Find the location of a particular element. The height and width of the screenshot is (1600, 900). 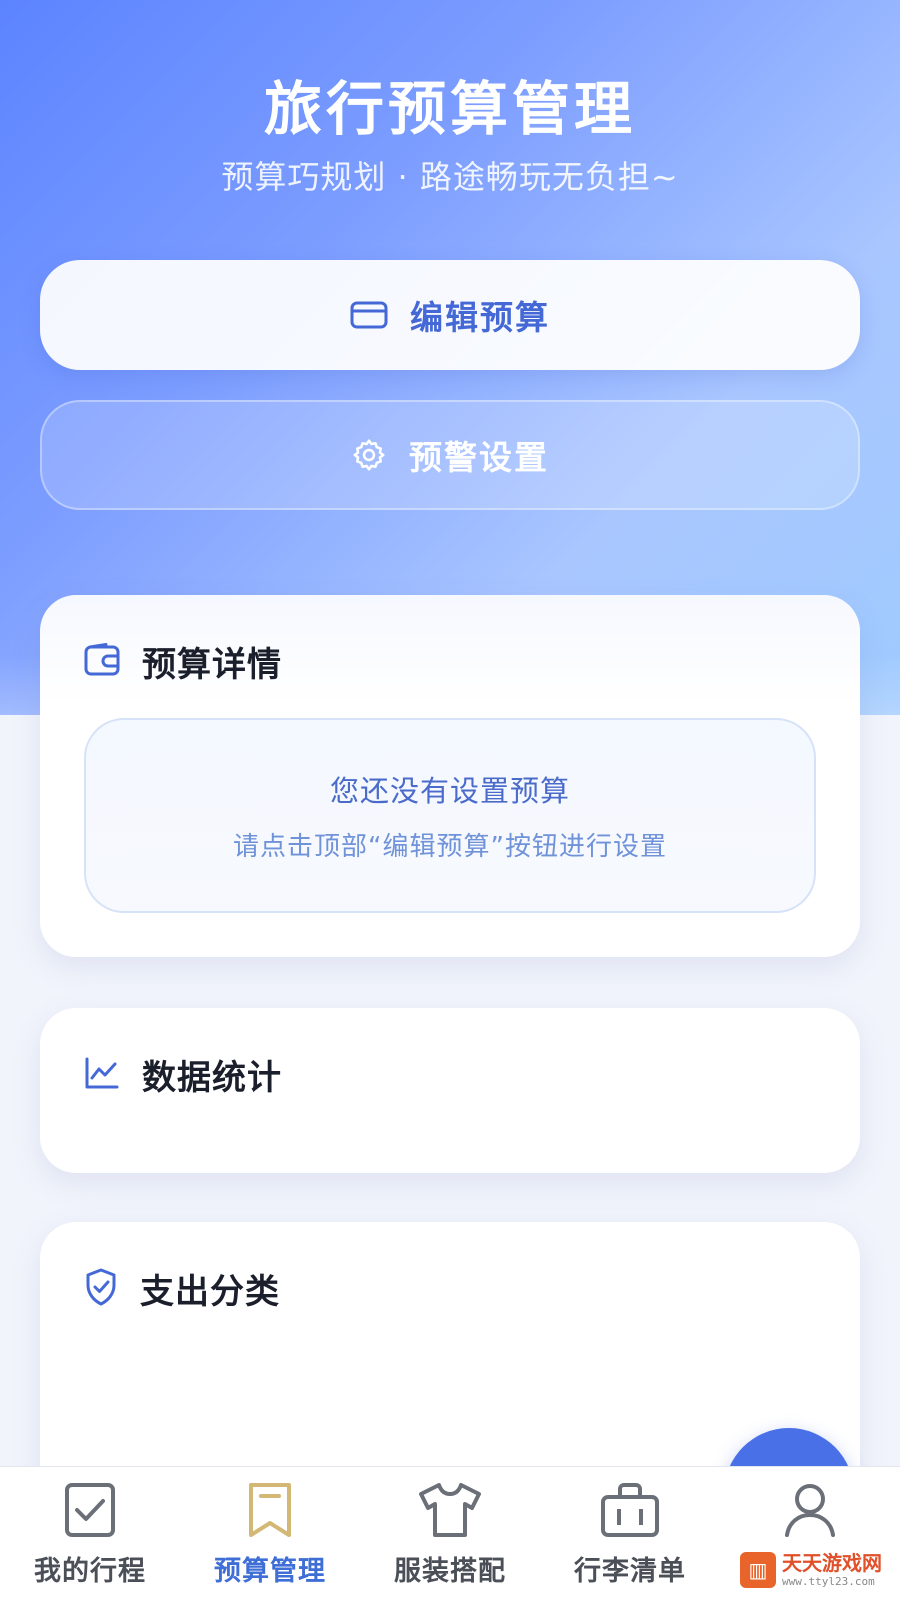

budget-details-title: 预算详情 is located at coordinates (212, 665).